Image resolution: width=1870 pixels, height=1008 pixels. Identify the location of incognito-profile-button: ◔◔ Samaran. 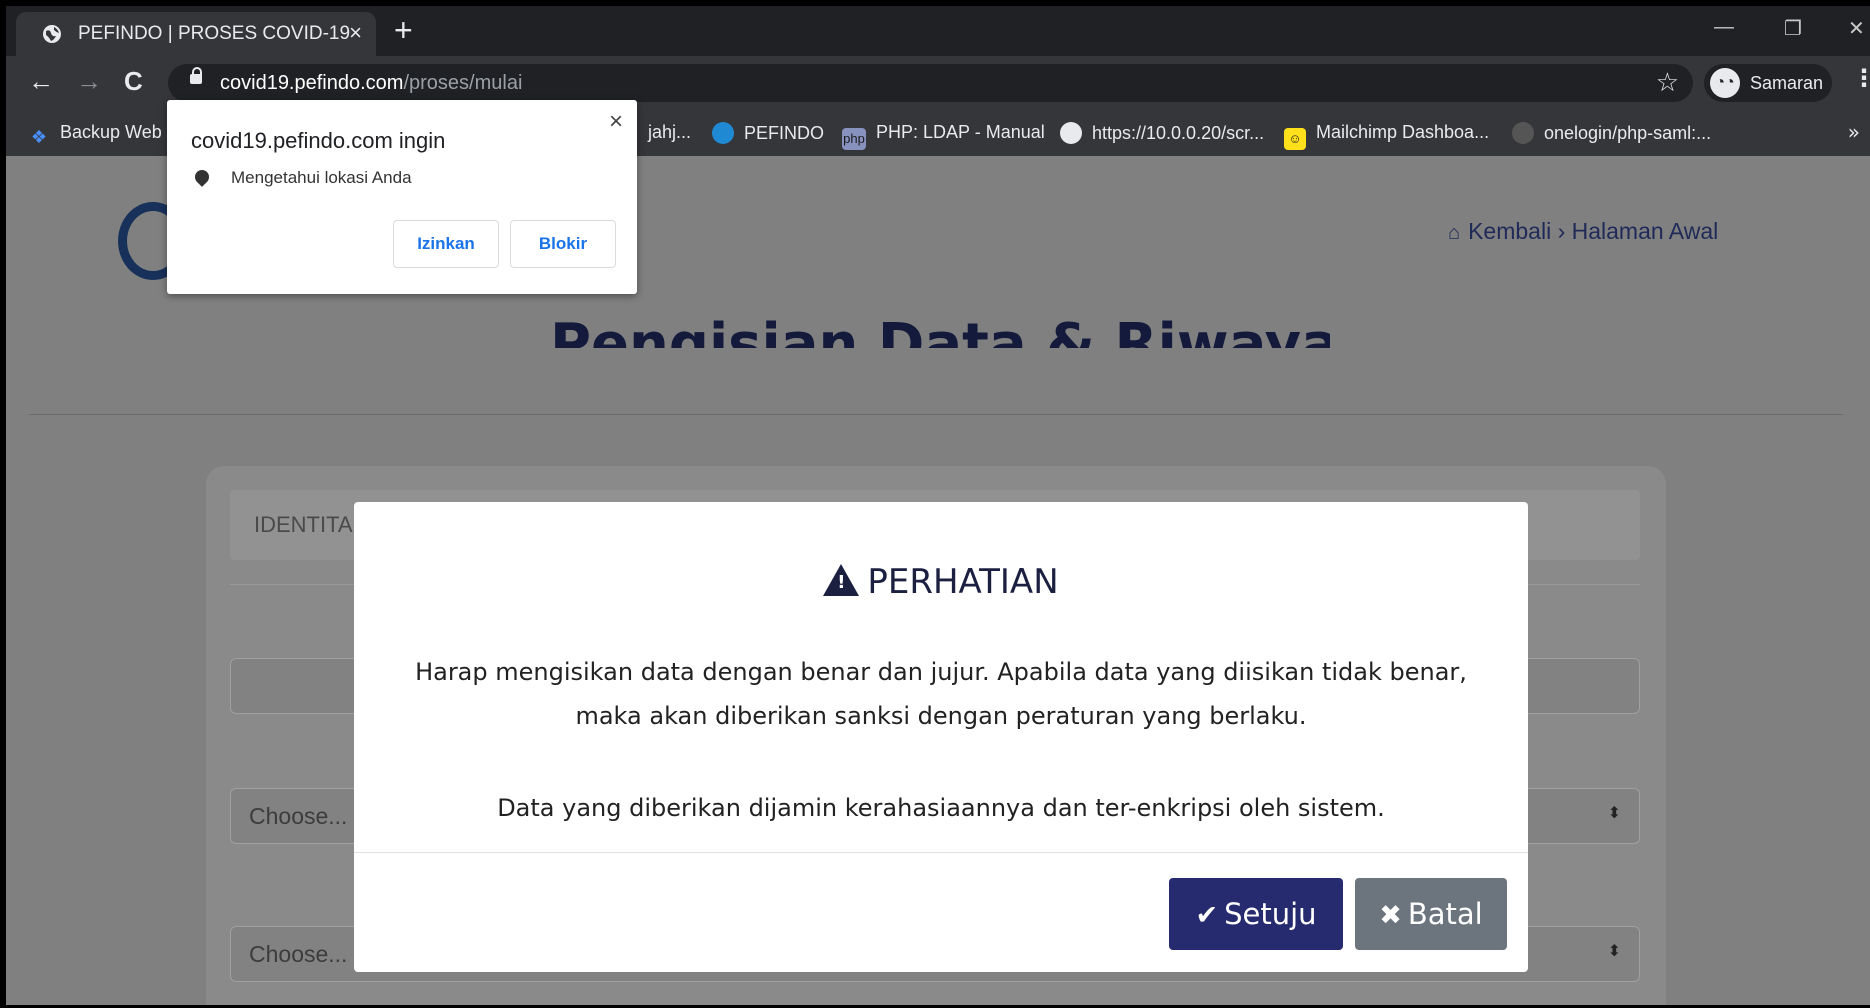
(1768, 83).